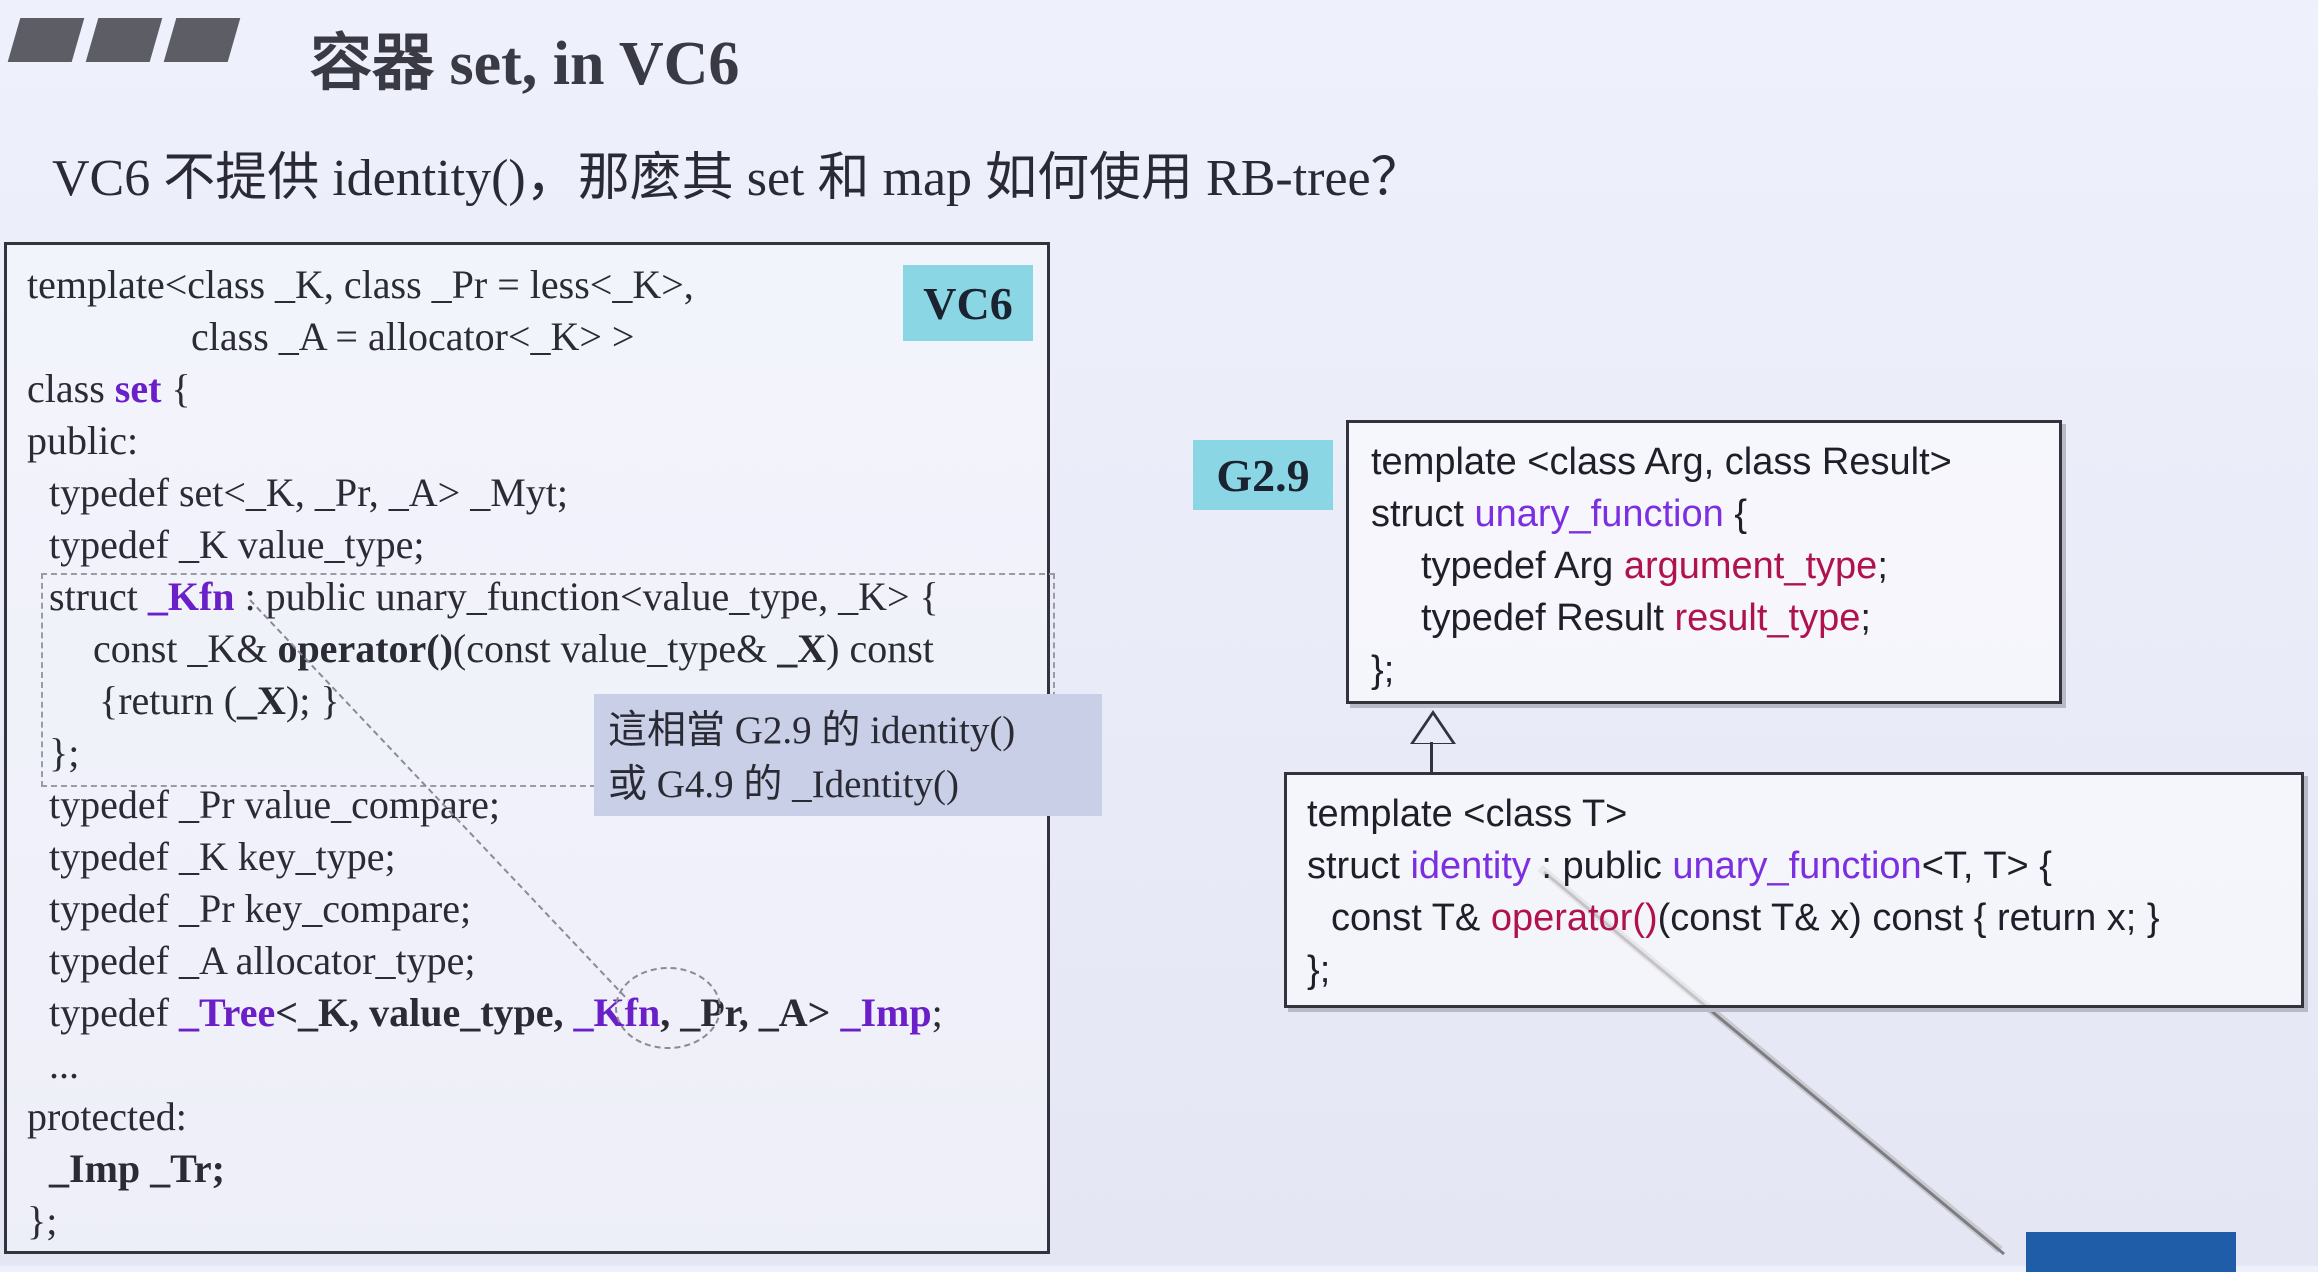 This screenshot has height=1272, width=2318. Describe the element at coordinates (237, 544) in the screenshot. I see `code-line: typedef _K value_type;` at that location.